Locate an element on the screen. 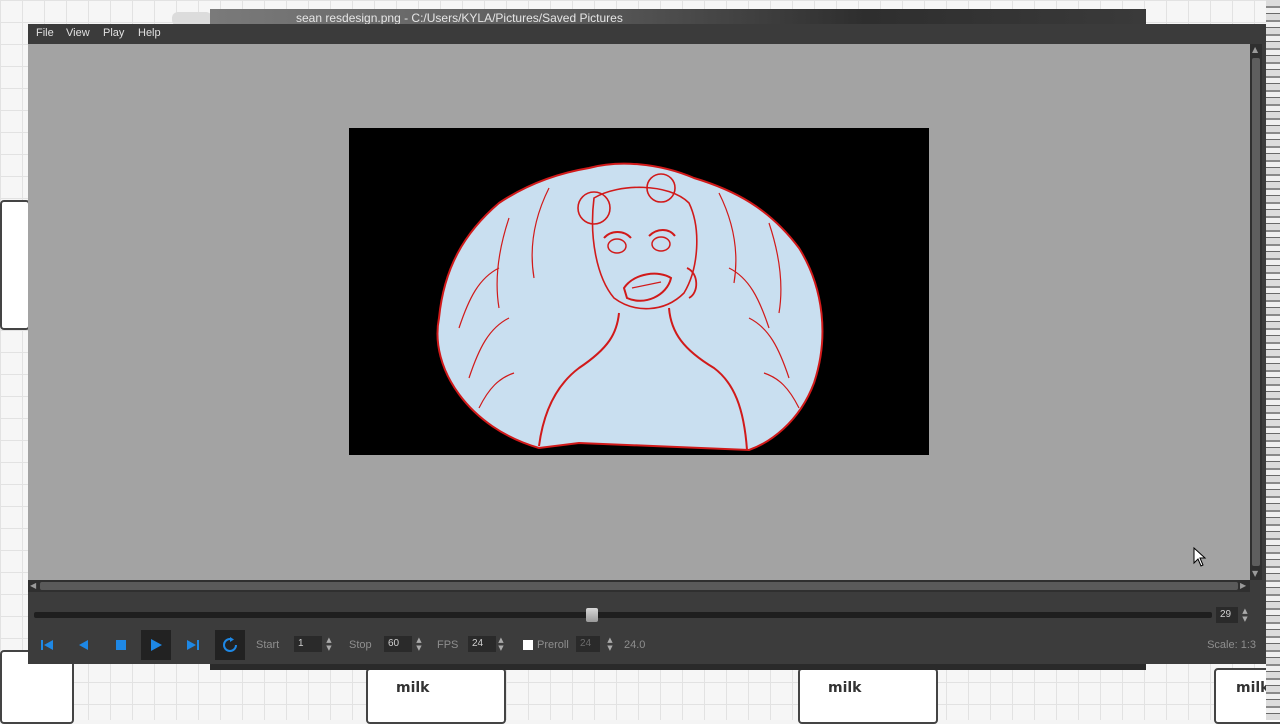 This screenshot has height=724, width=1280. fps-label: FPS is located at coordinates (448, 645).